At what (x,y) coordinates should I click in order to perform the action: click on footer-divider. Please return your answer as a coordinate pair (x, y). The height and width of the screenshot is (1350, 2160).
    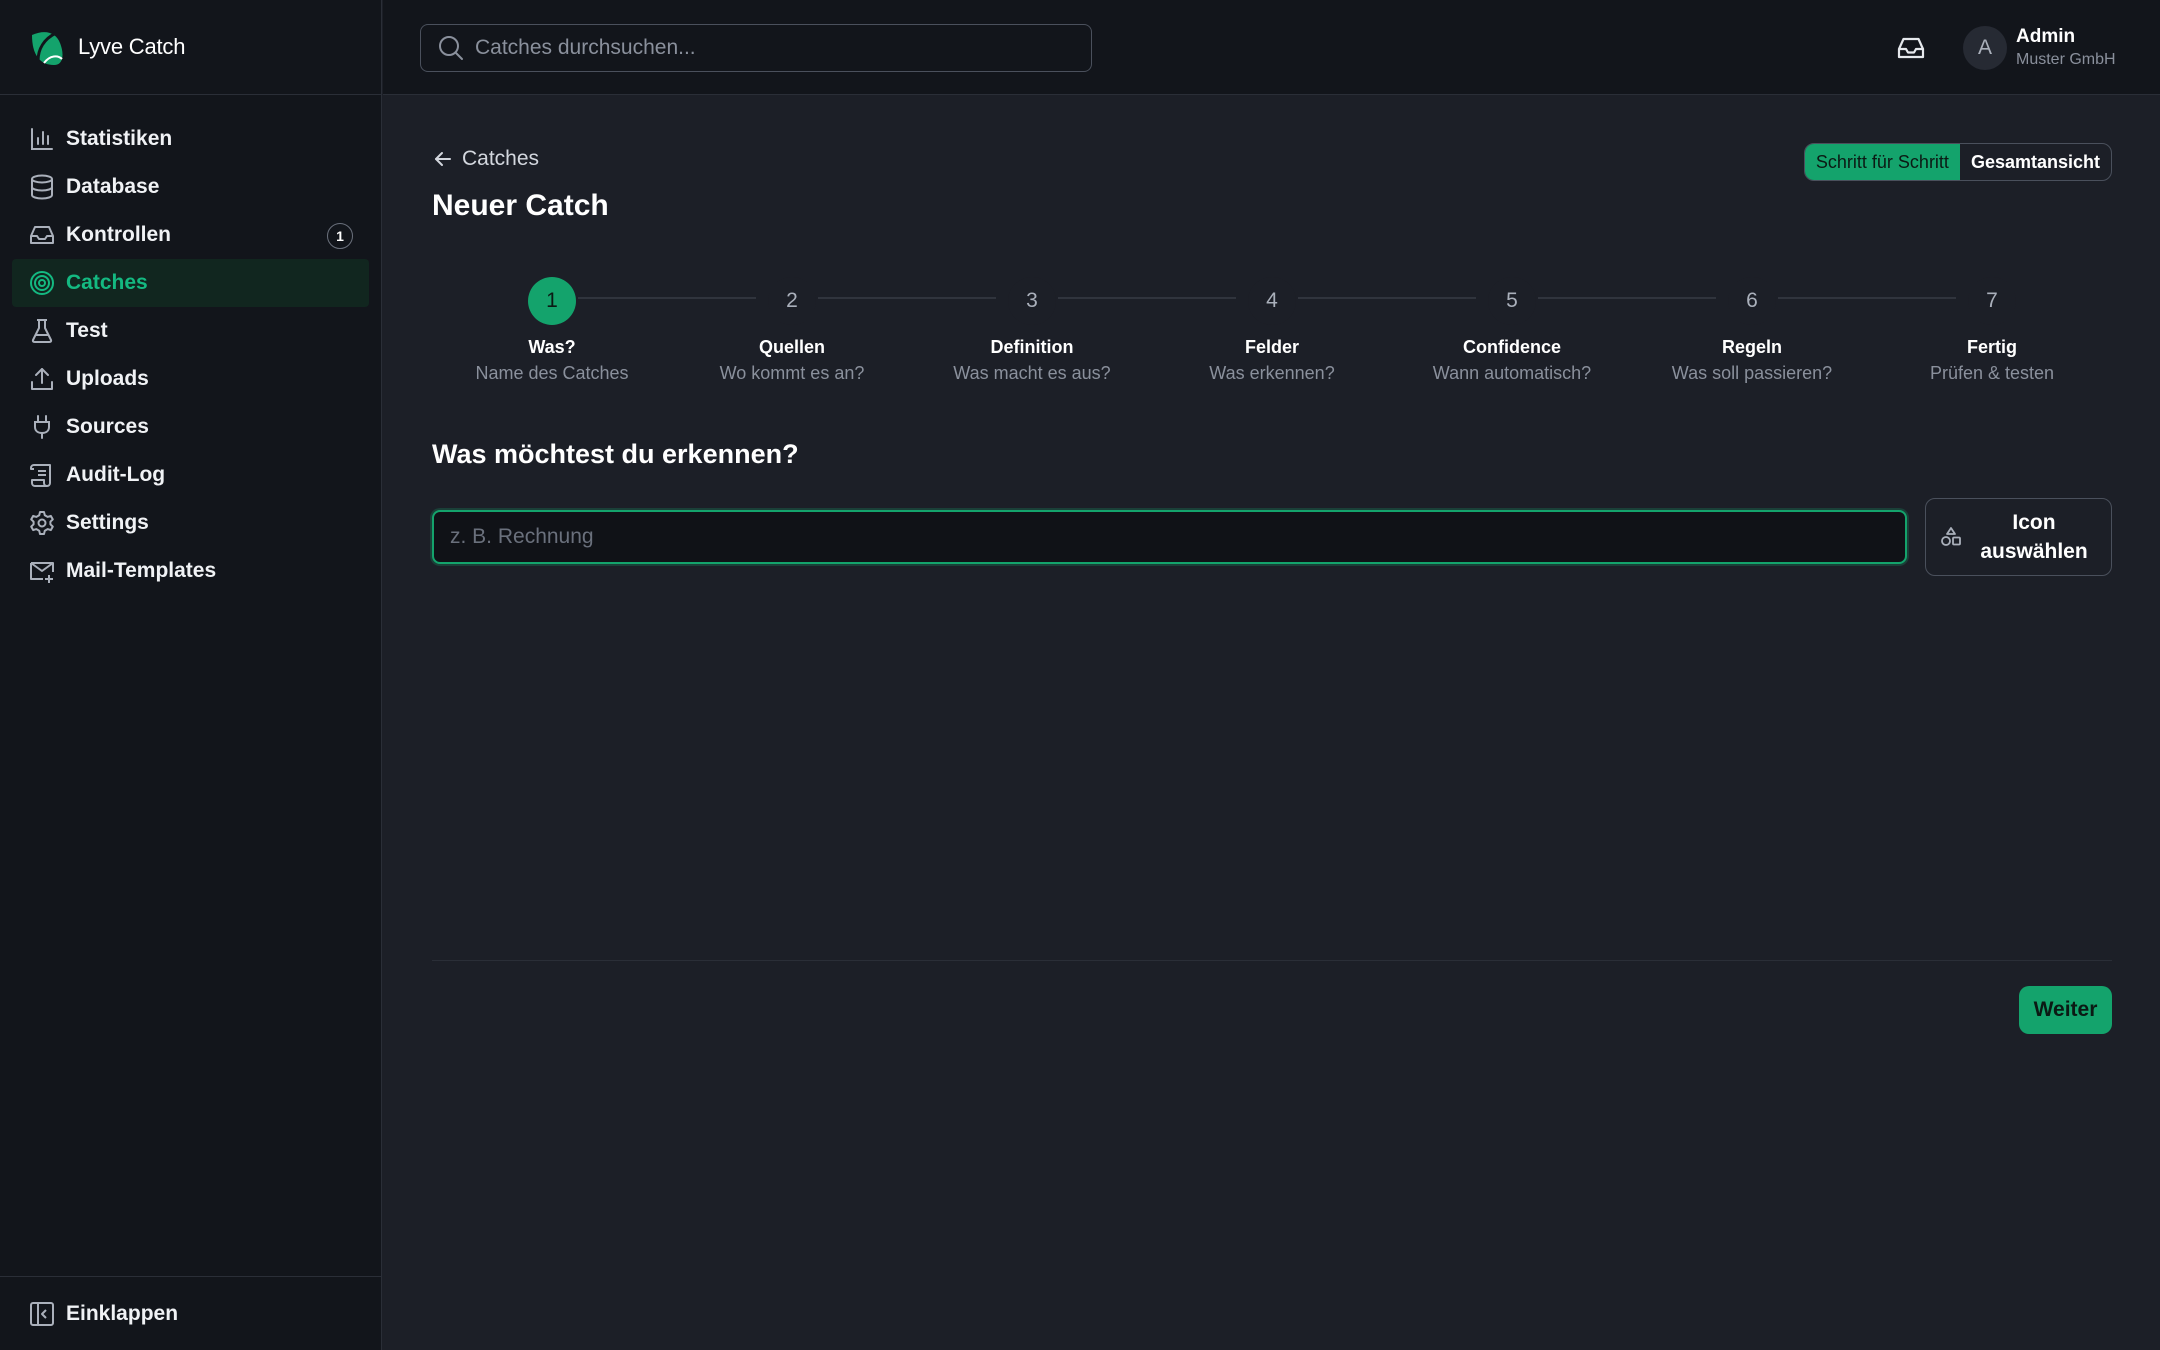
    Looking at the image, I should click on (1272, 960).